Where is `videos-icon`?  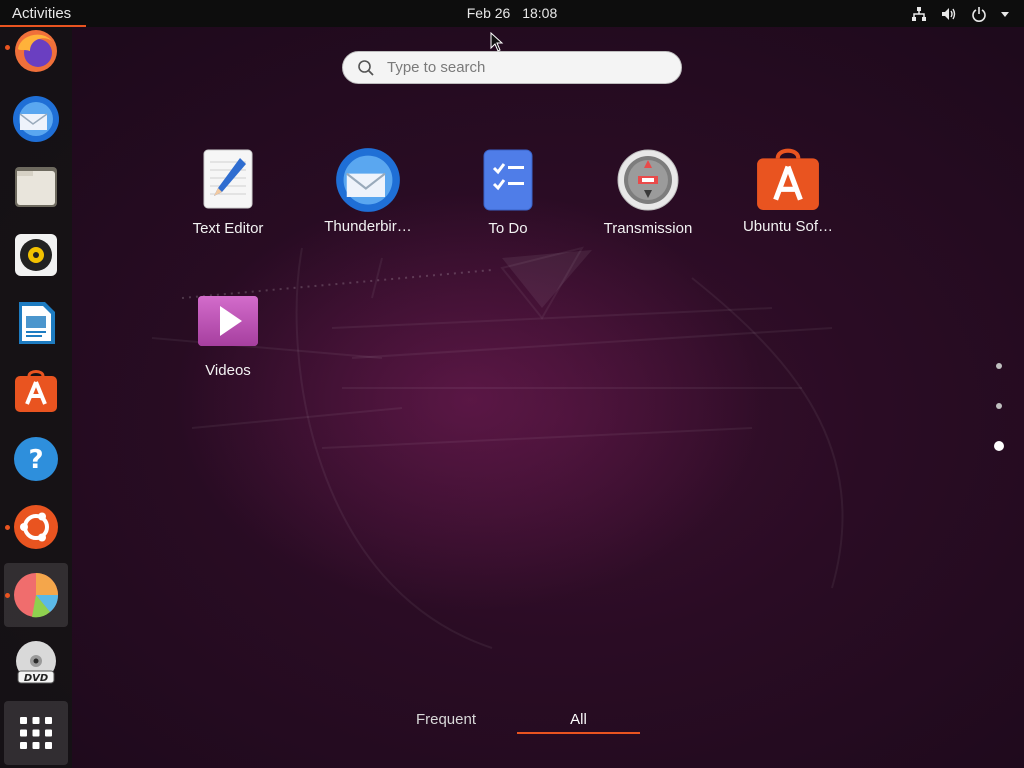 videos-icon is located at coordinates (228, 321).